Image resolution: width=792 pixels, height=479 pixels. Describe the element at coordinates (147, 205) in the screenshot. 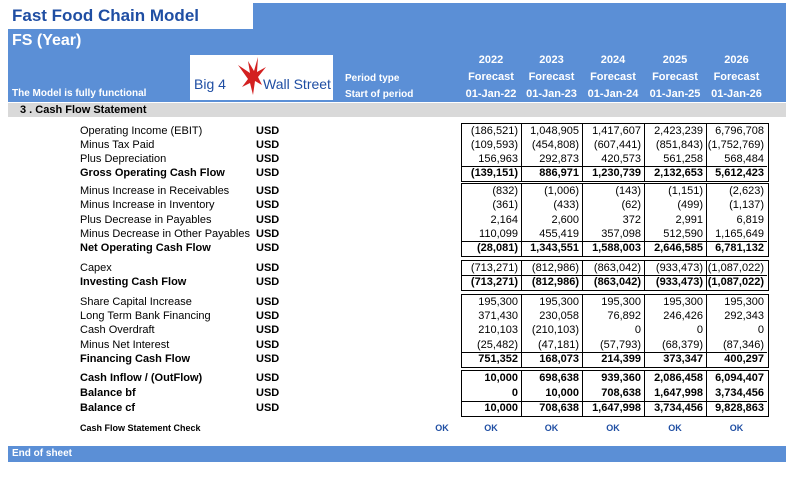

I see `row-label: Minus Increase in Inventory` at that location.